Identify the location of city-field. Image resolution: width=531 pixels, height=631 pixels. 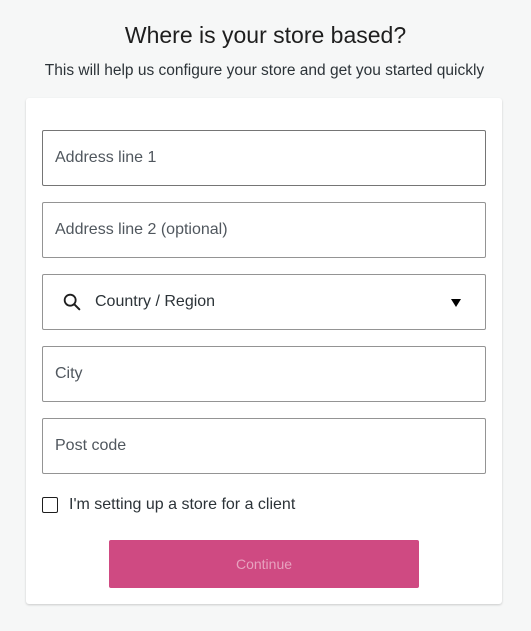
(264, 374).